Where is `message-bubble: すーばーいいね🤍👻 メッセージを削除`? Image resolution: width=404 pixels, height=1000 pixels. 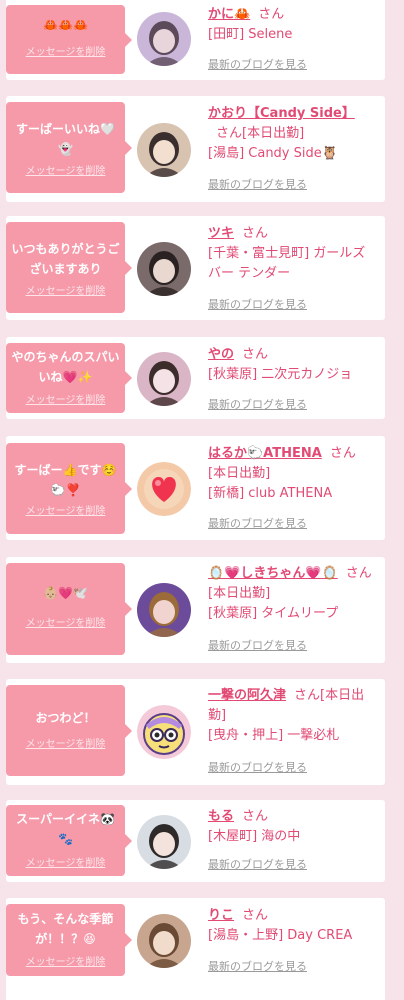
message-bubble: すーばーいいね🤍👻 メッセージを削除 is located at coordinates (69, 147).